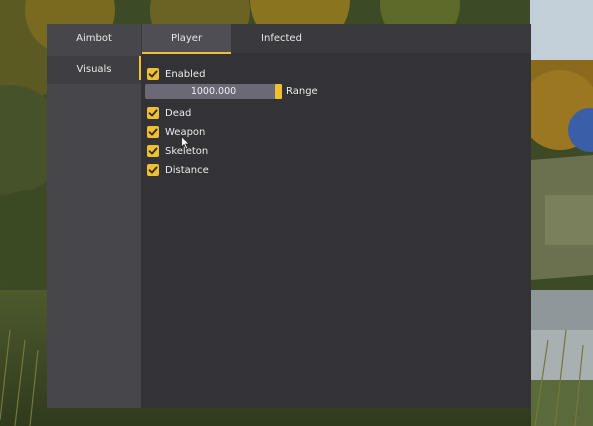 Image resolution: width=593 pixels, height=426 pixels. Describe the element at coordinates (278, 91) in the screenshot. I see `range-slider-handle` at that location.